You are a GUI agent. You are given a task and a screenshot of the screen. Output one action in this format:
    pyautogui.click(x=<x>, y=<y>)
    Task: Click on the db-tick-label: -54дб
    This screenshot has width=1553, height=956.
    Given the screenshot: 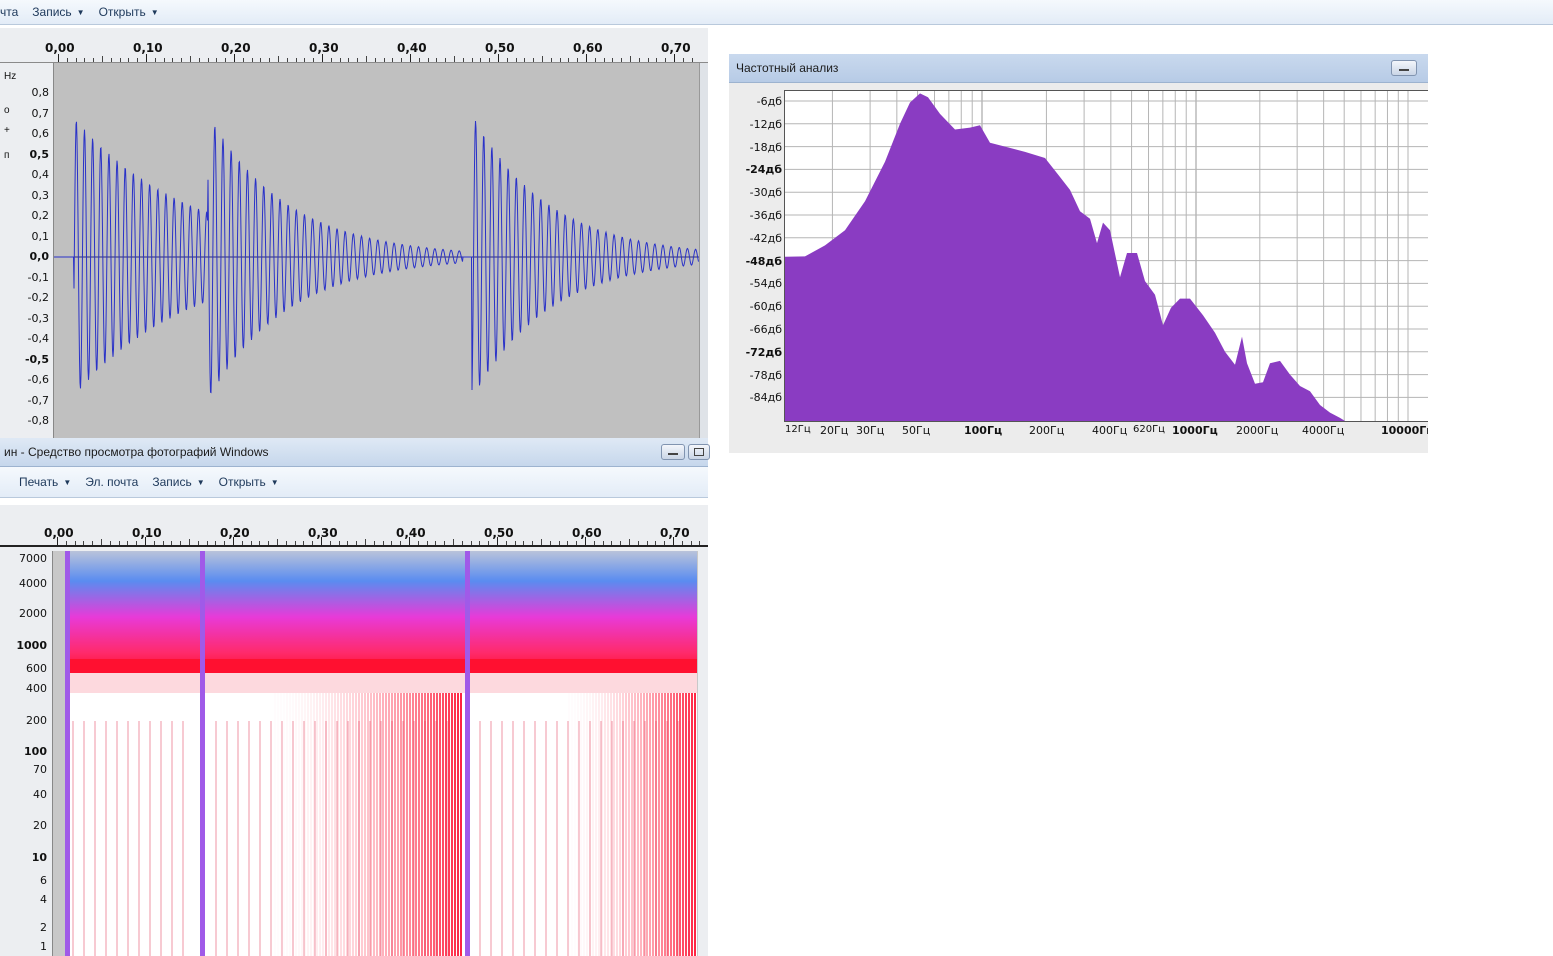 What is the action you would take?
    pyautogui.click(x=765, y=284)
    